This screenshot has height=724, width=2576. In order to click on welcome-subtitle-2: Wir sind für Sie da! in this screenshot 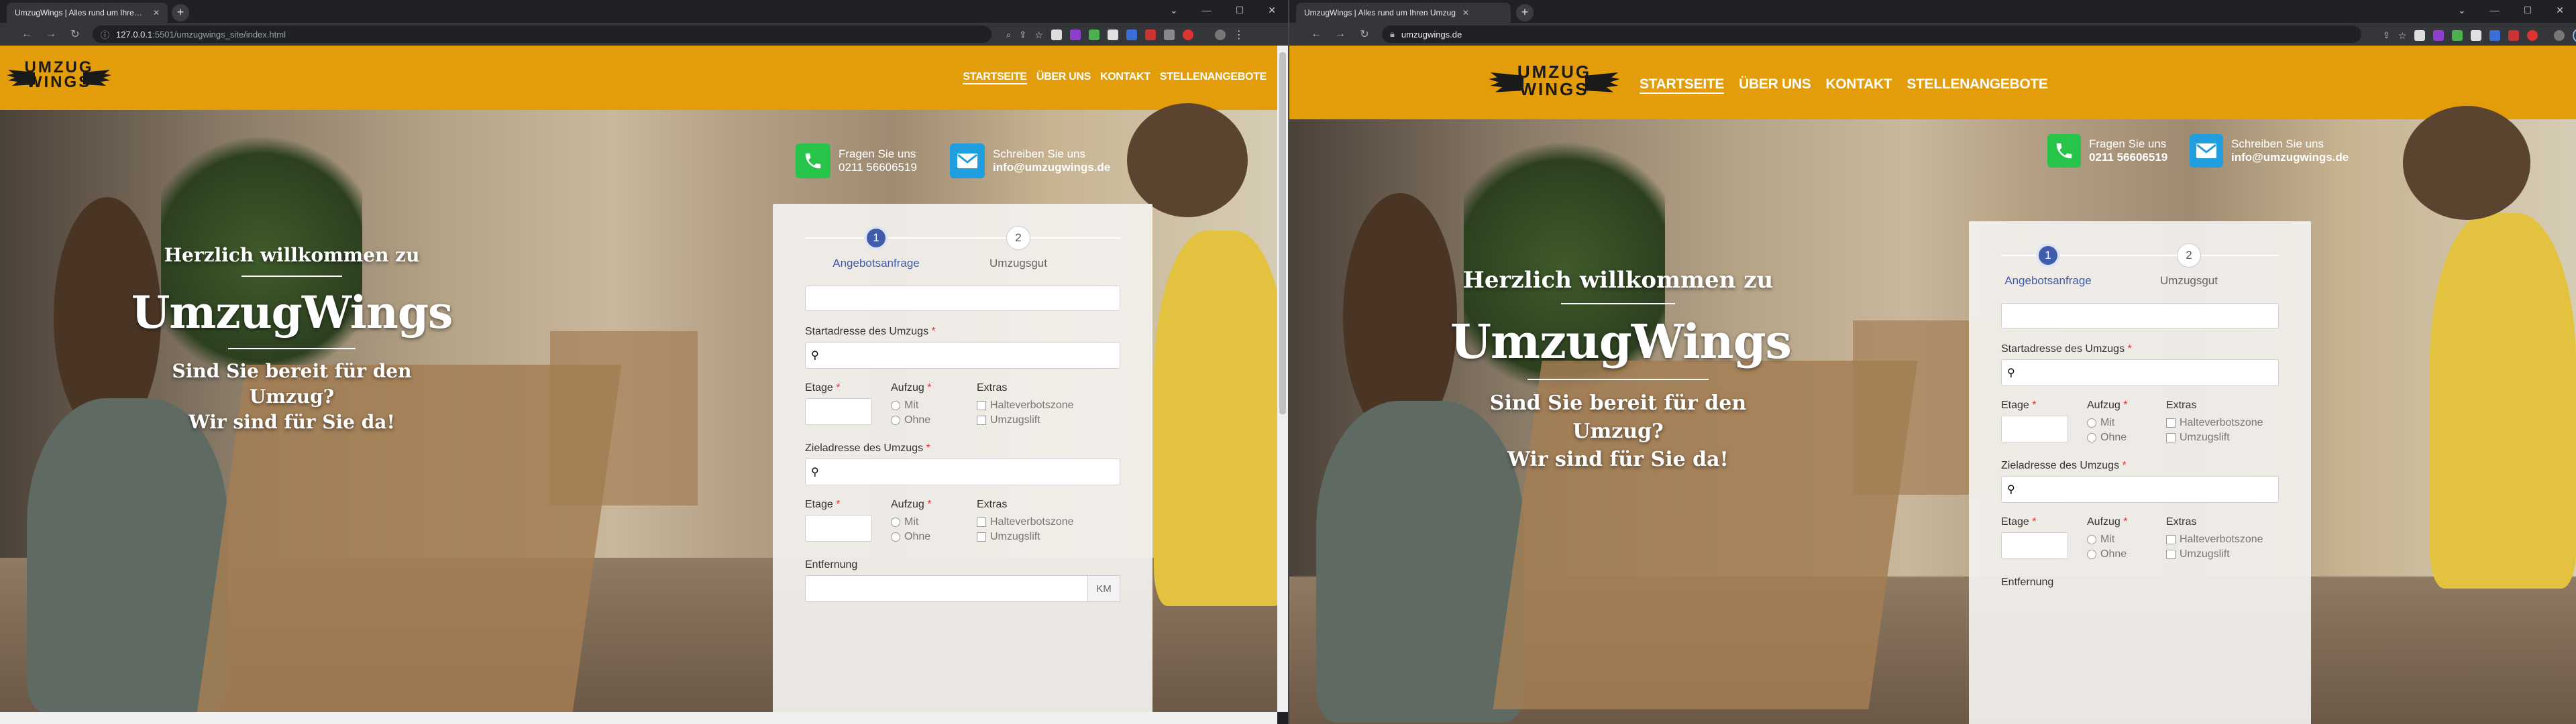, I will do `click(292, 422)`.